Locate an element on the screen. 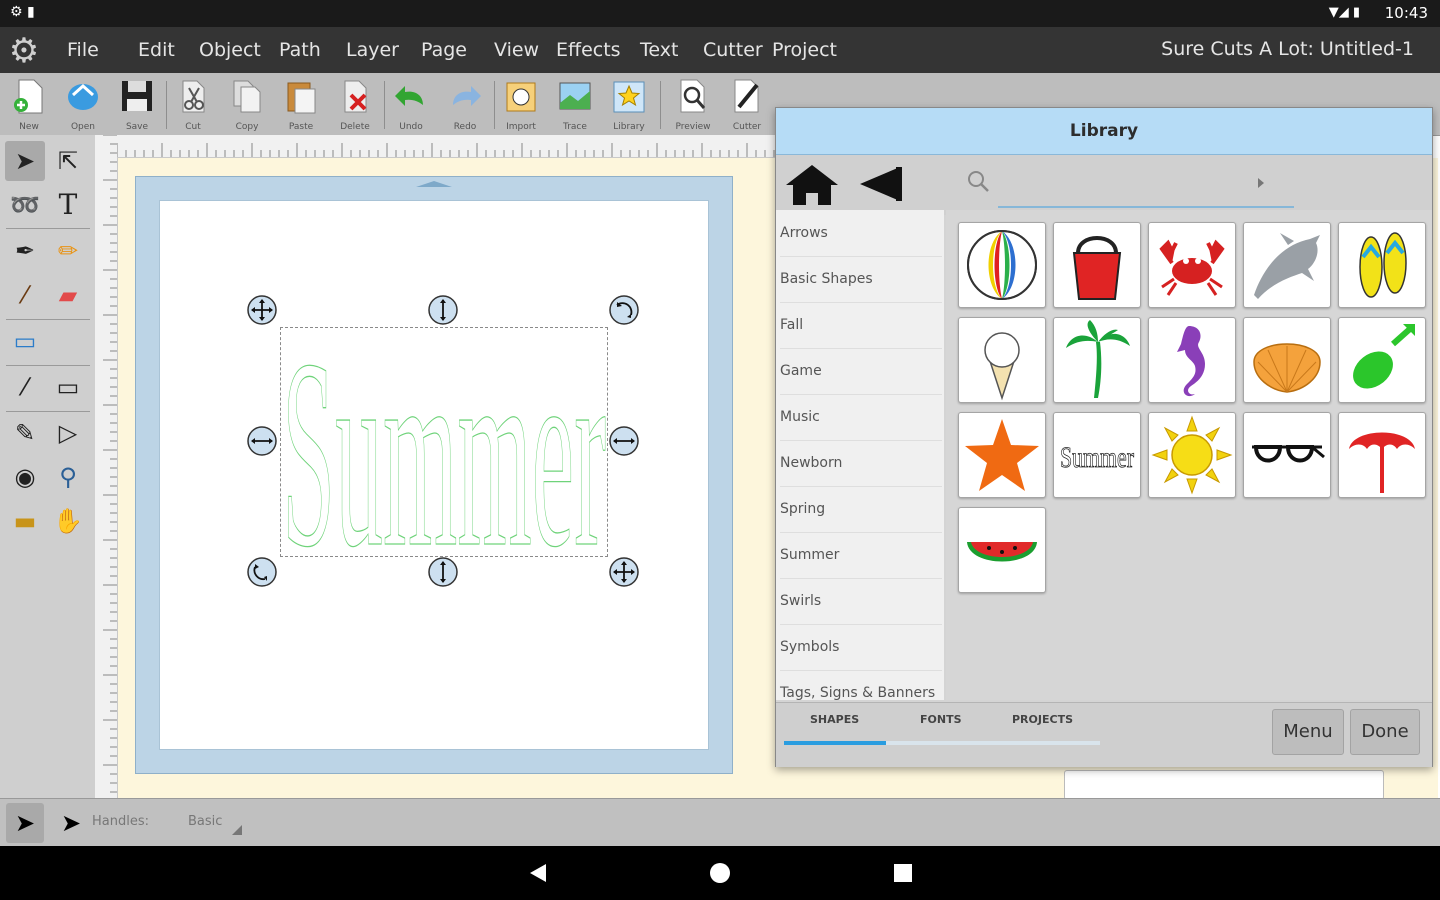 The width and height of the screenshot is (1440, 900). ruler-icon: ▬ is located at coordinates (25, 521).